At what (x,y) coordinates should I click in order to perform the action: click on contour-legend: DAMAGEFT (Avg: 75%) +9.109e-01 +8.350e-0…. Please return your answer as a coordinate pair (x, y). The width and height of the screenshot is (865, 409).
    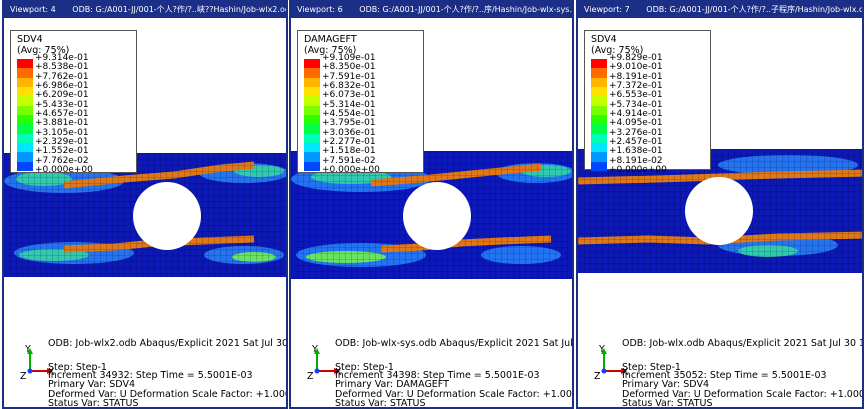
    Looking at the image, I should click on (360, 102).